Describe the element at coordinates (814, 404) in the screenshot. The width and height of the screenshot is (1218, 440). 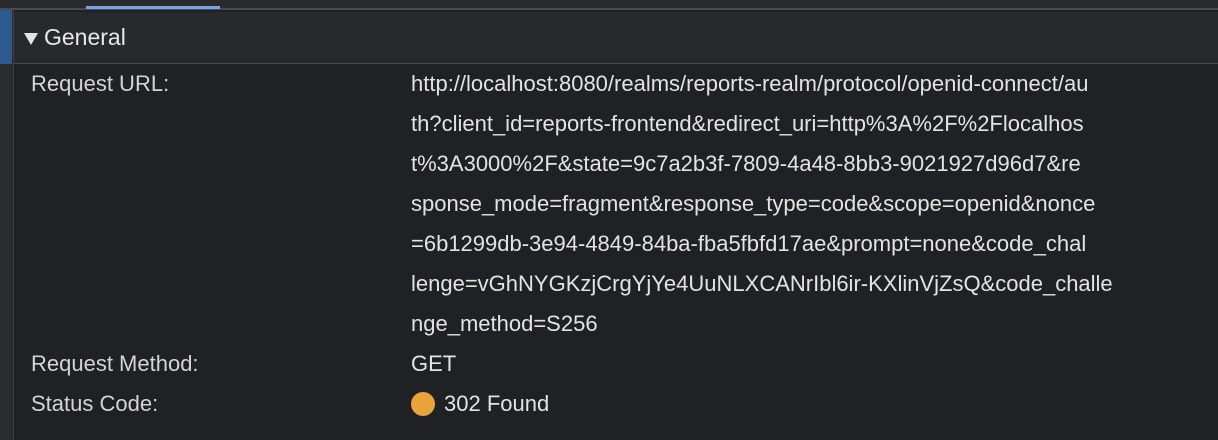
I see `status-code-value: 302 Found` at that location.